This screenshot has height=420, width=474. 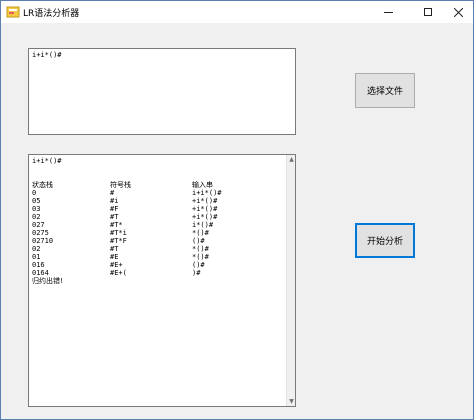 What do you see at coordinates (34, 193) in the screenshot?
I see `row-state: 0` at bounding box center [34, 193].